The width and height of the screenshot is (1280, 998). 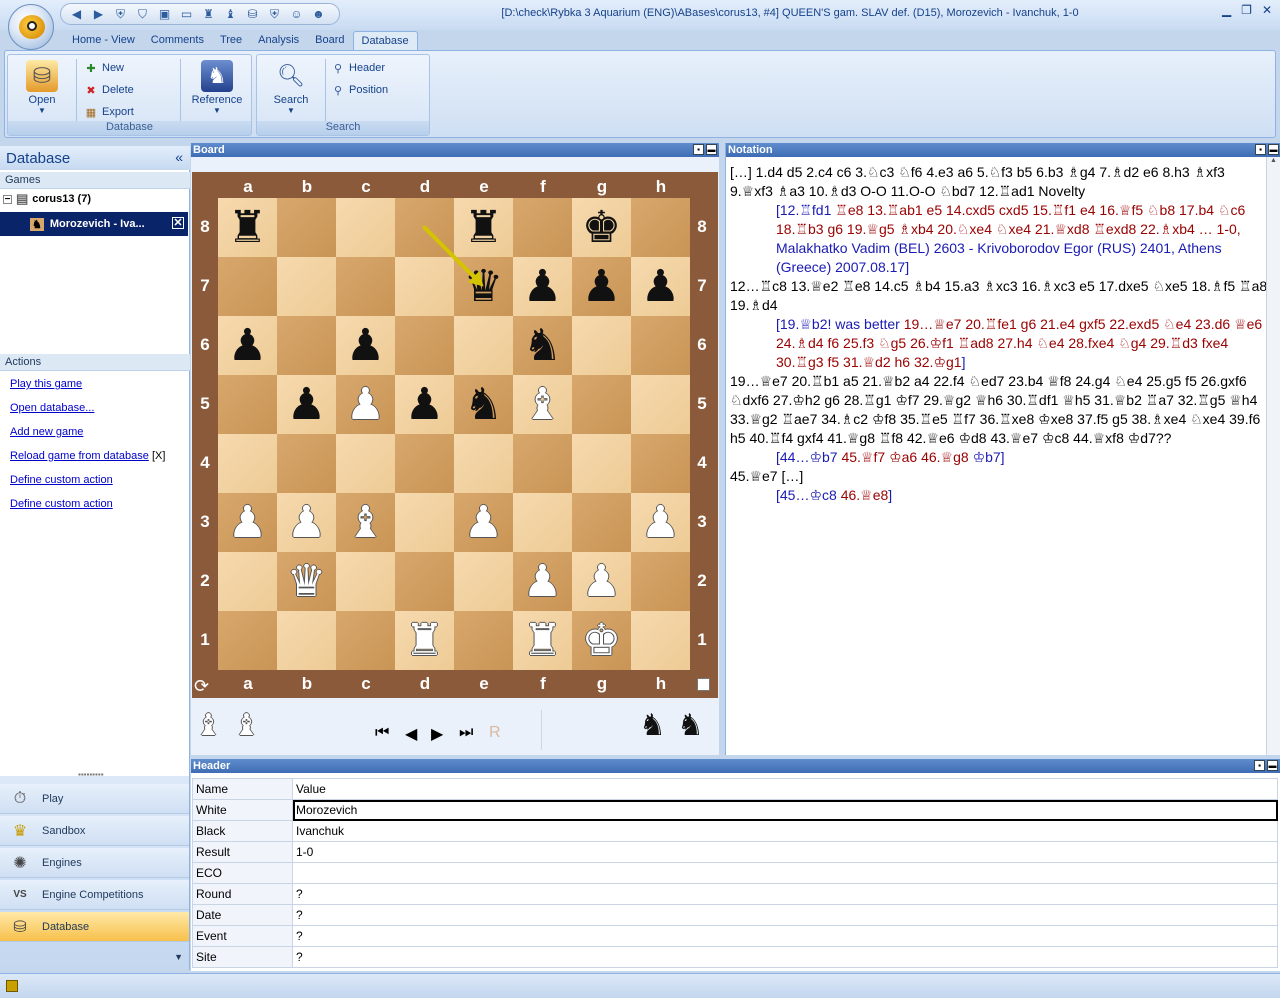 What do you see at coordinates (108, 90) in the screenshot?
I see `delete-button: ✖ Delete` at bounding box center [108, 90].